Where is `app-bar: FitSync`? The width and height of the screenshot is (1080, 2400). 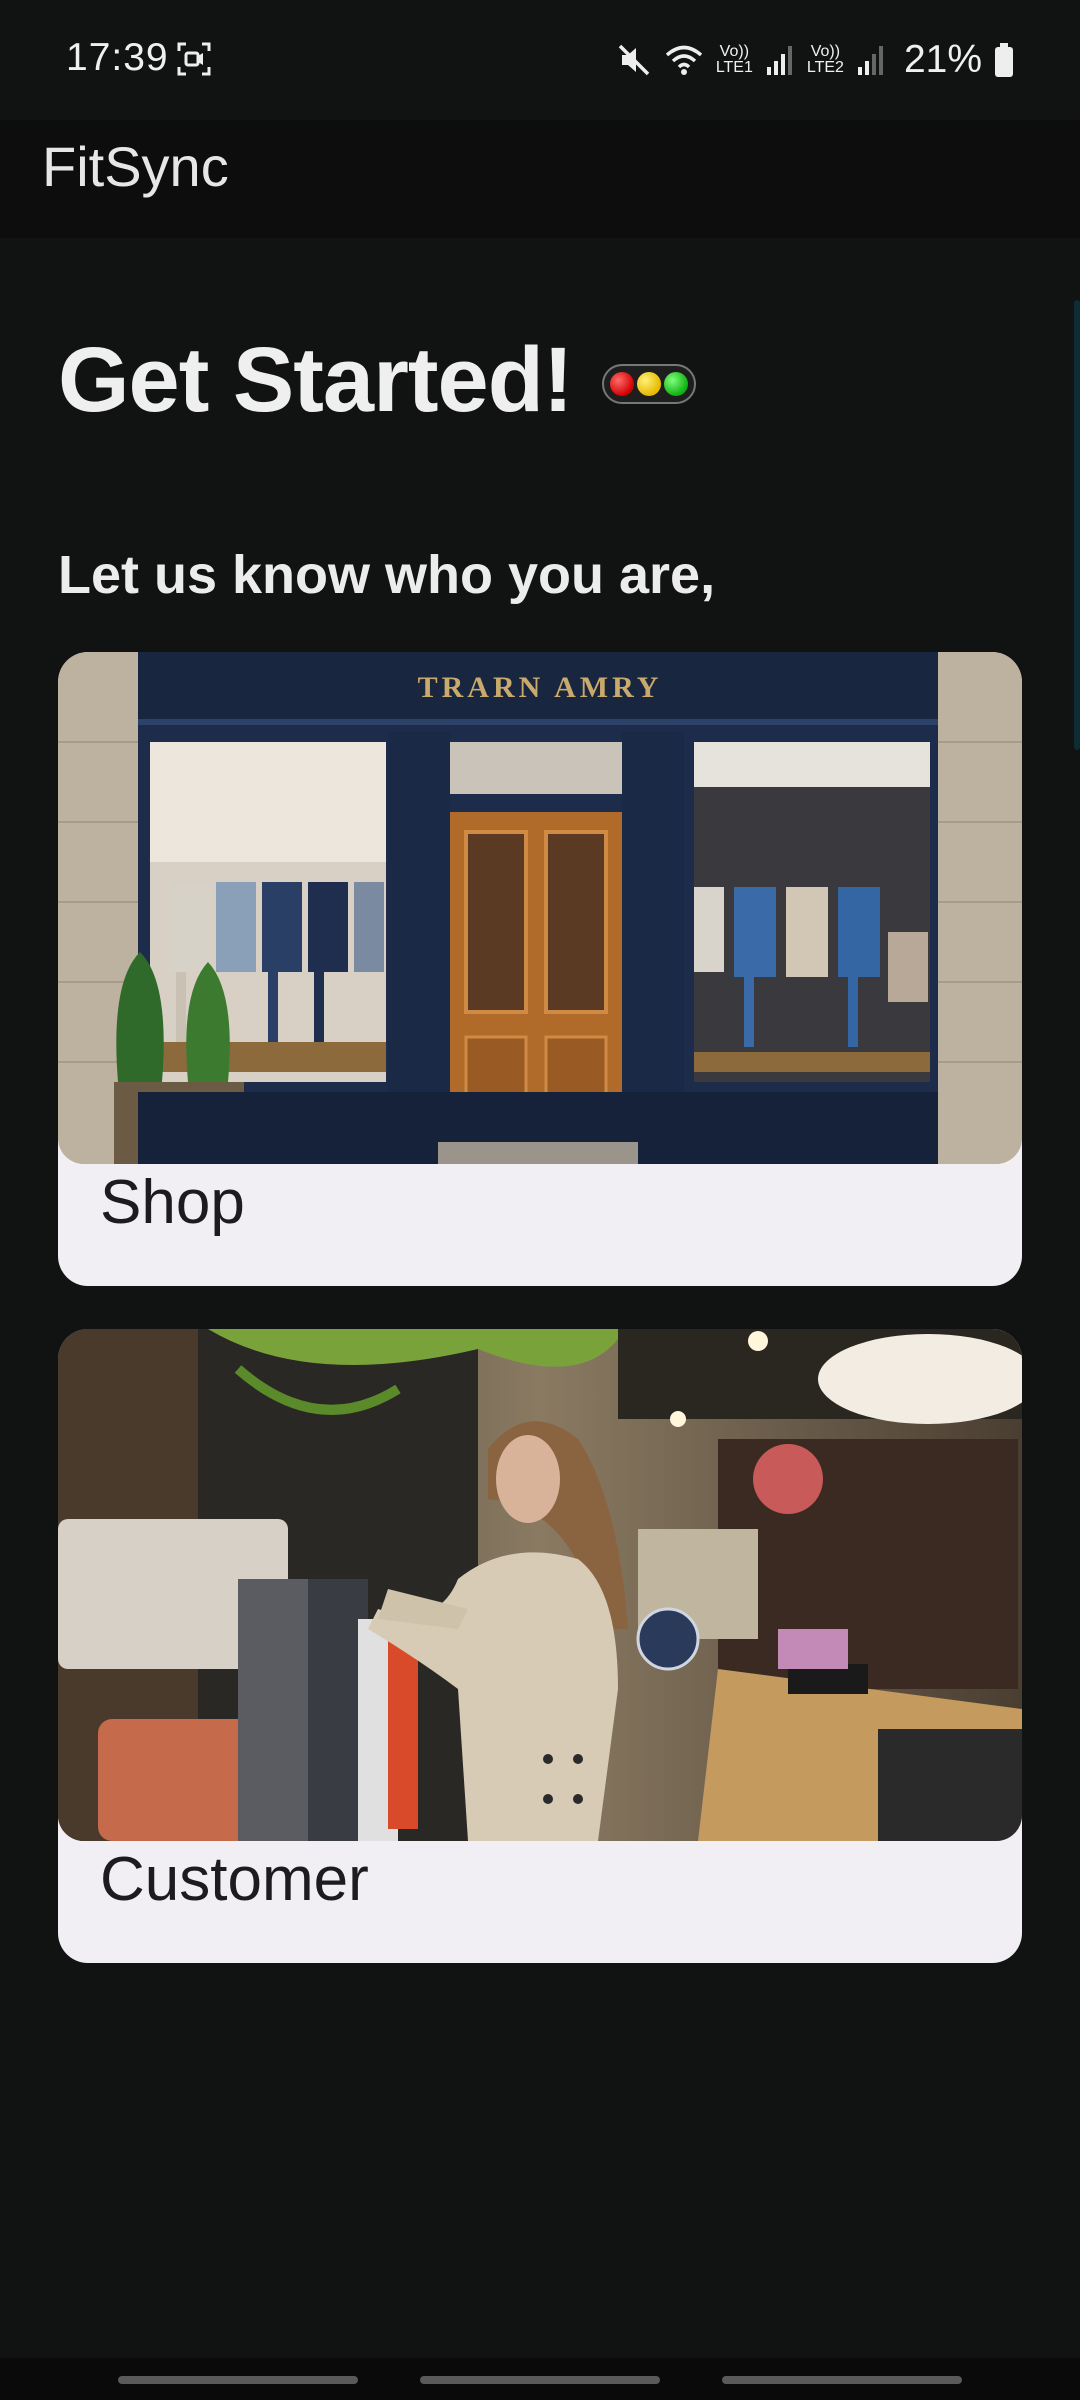 app-bar: FitSync is located at coordinates (540, 179).